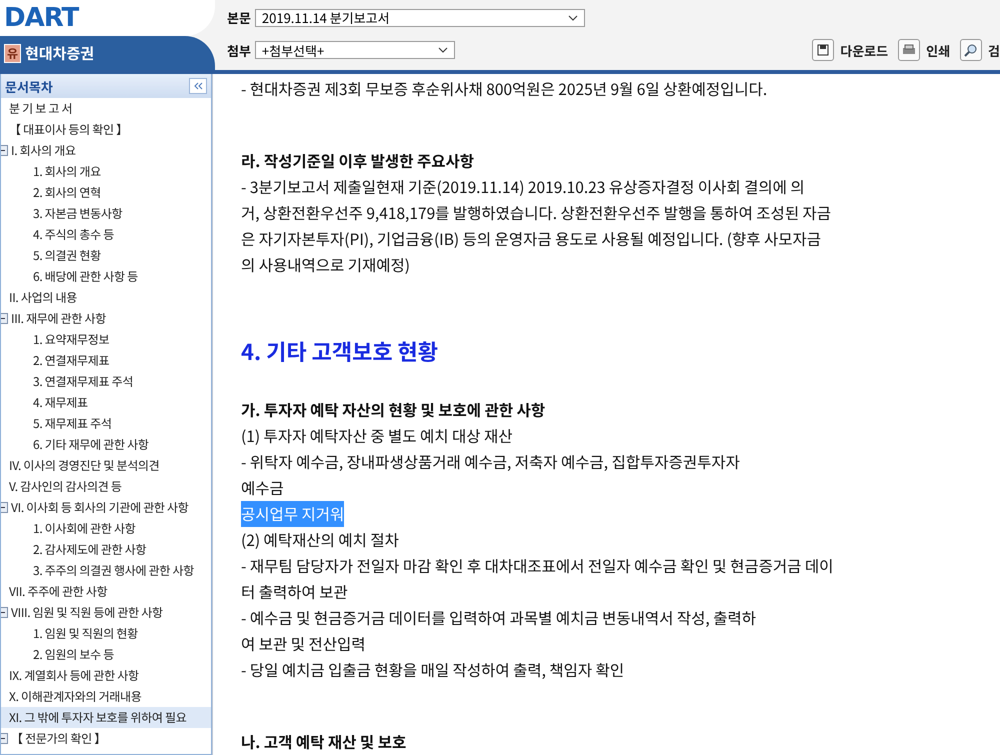  What do you see at coordinates (106, 171) in the screenshot?
I see `tree-item: 1. 회사의 개요` at bounding box center [106, 171].